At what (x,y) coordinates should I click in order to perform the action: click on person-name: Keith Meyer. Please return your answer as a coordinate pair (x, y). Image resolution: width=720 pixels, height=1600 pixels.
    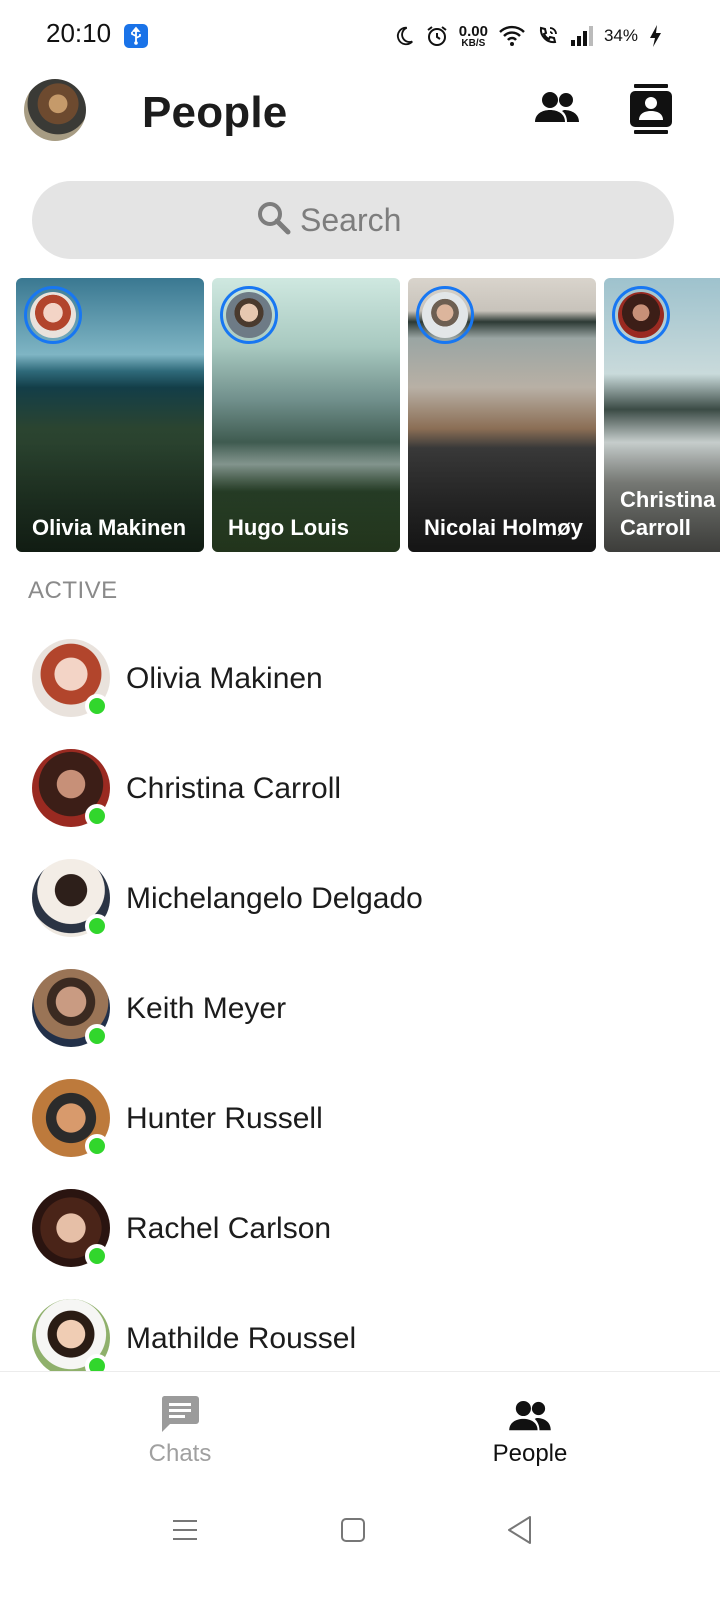
    Looking at the image, I should click on (206, 1008).